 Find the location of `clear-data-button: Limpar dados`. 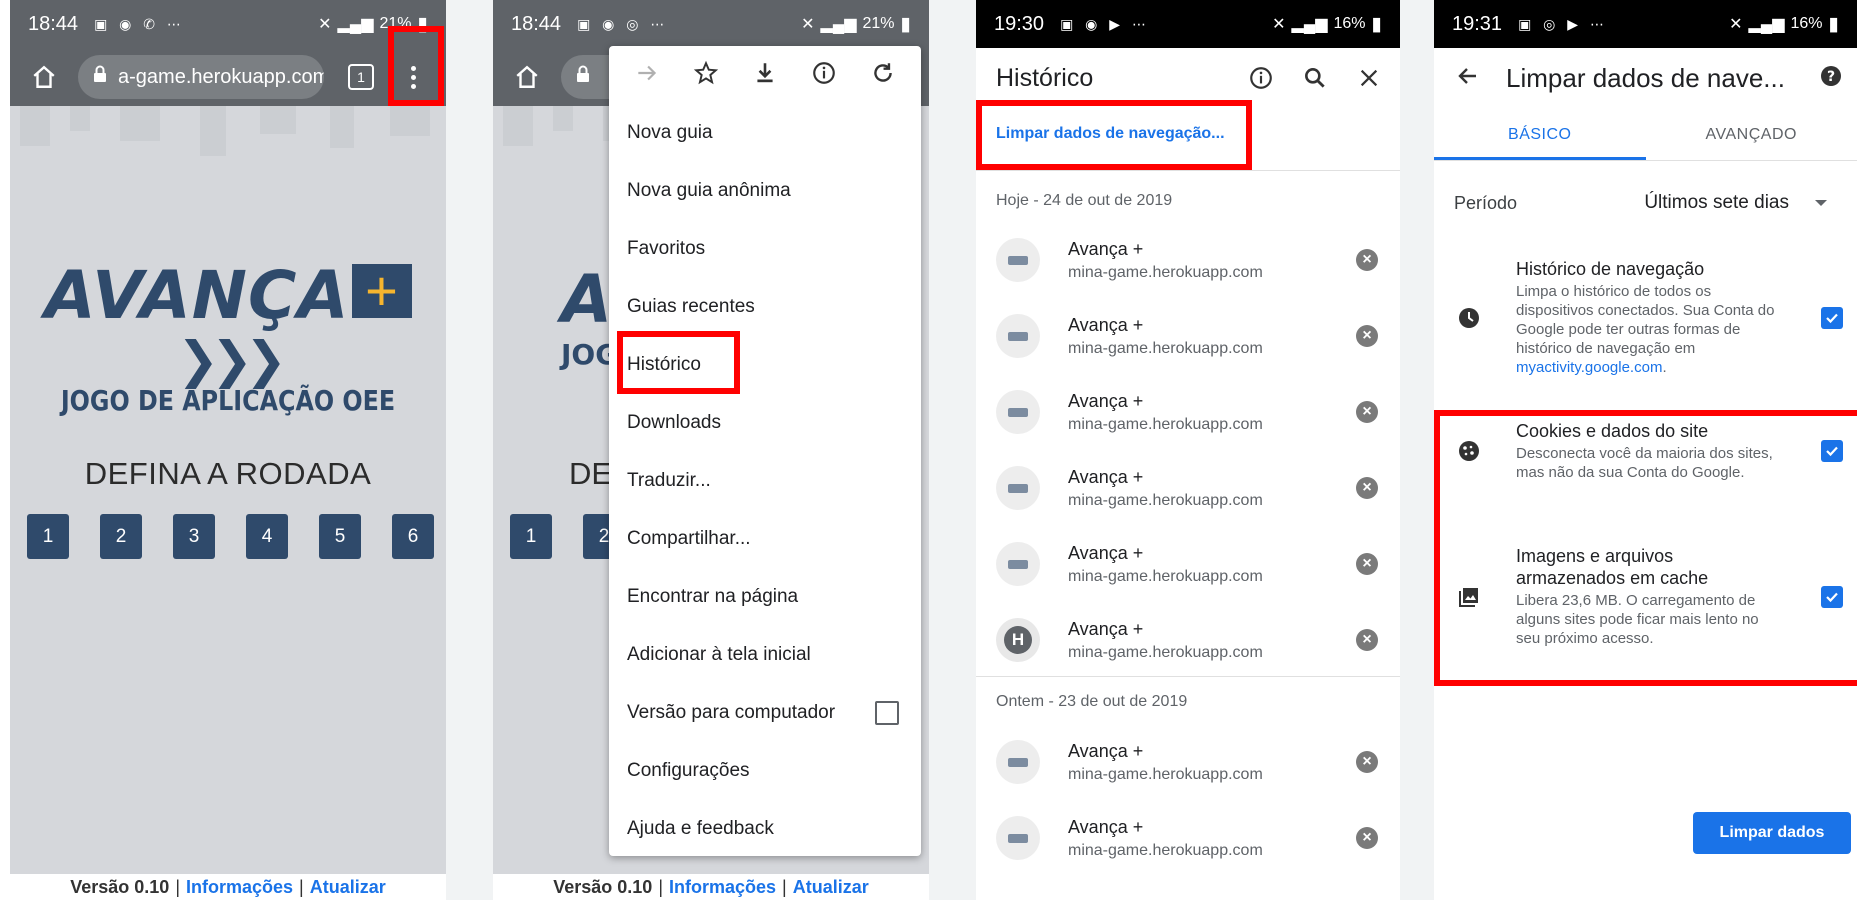

clear-data-button: Limpar dados is located at coordinates (1772, 833).